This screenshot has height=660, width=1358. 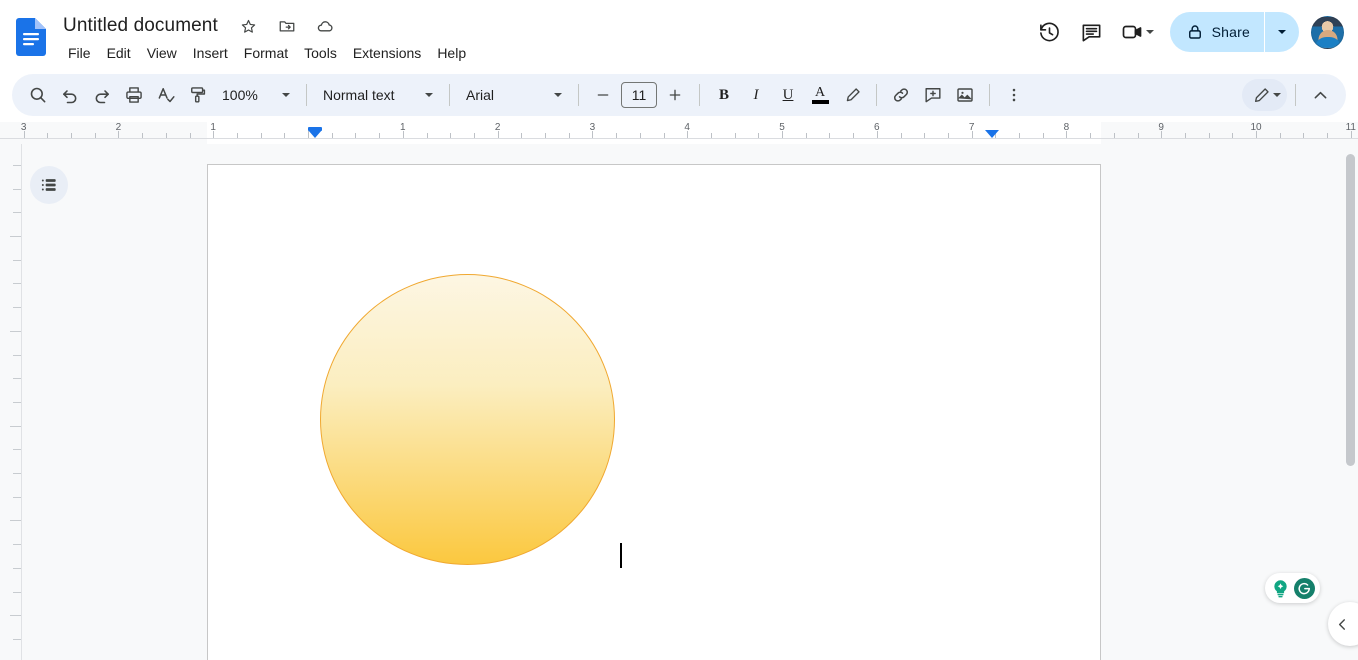 What do you see at coordinates (1092, 32) in the screenshot?
I see `comments-icon` at bounding box center [1092, 32].